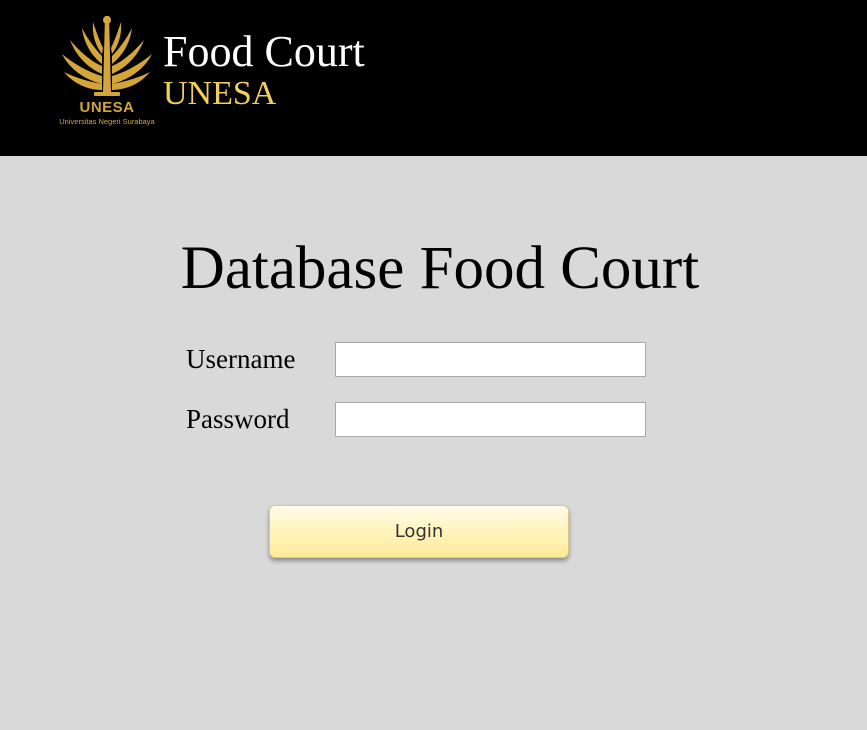 The height and width of the screenshot is (730, 867). What do you see at coordinates (440, 268) in the screenshot?
I see `page-title: Database Food Court` at bounding box center [440, 268].